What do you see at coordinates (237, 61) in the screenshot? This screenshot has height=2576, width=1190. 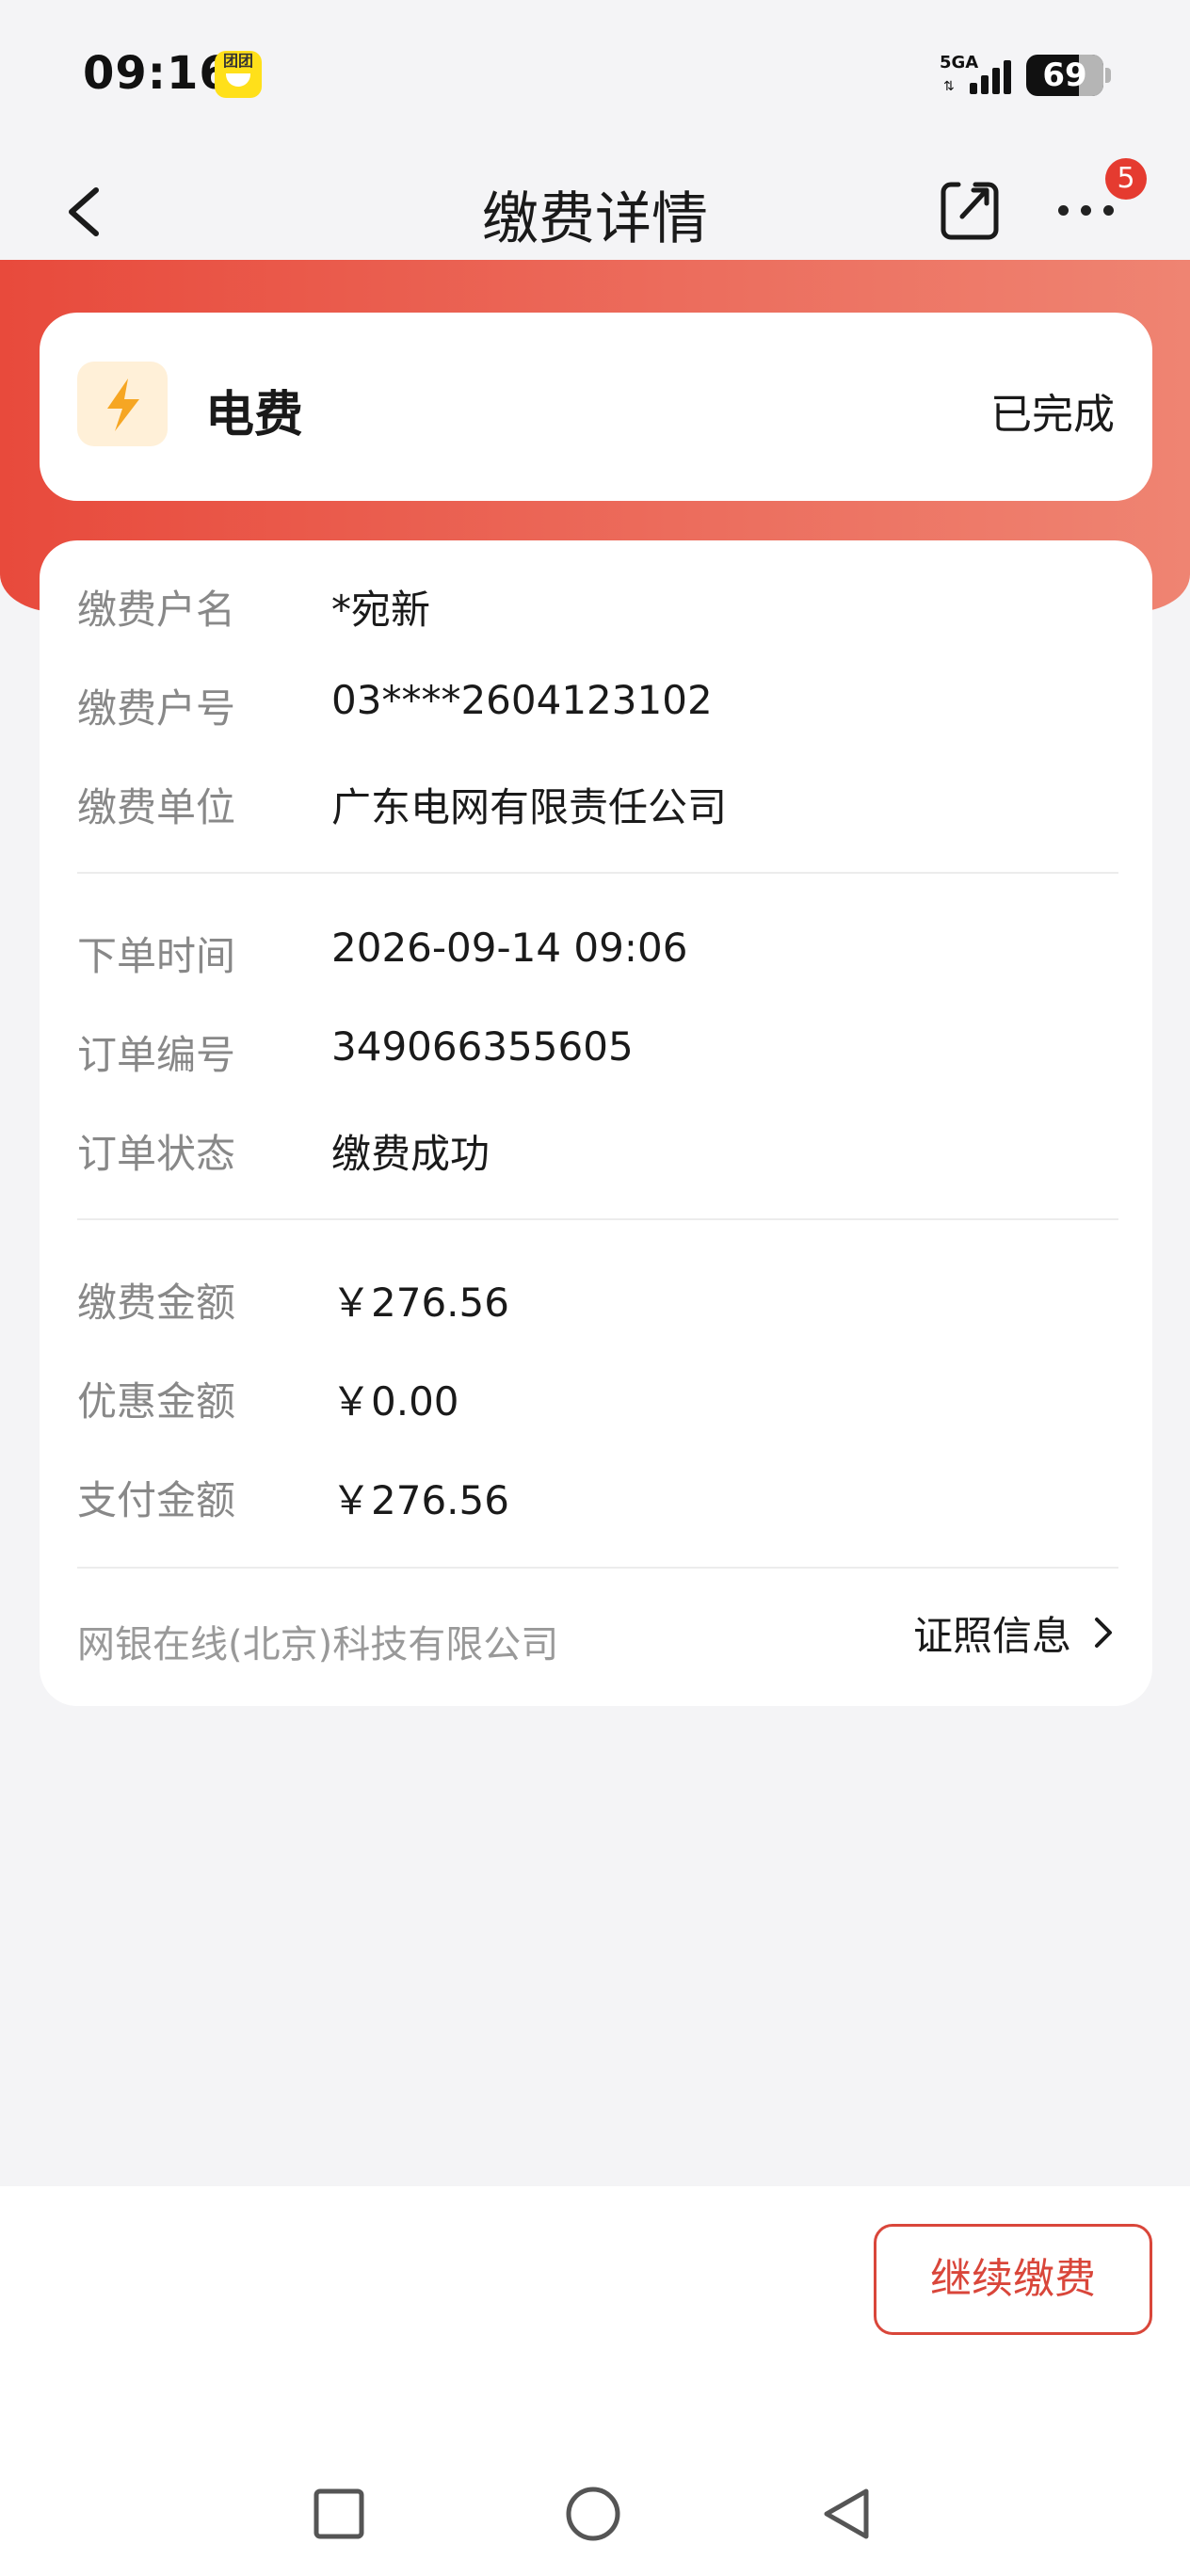 I see `app-badge-label: 团团` at bounding box center [237, 61].